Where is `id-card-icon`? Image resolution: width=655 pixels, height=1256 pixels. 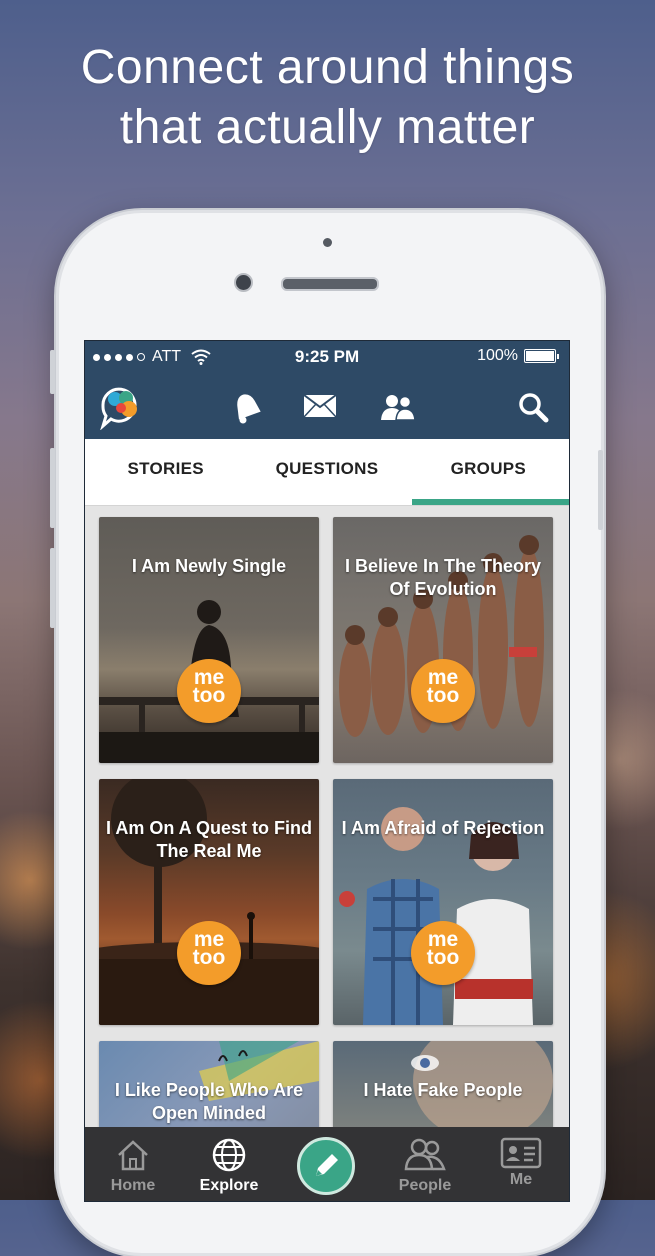 id-card-icon is located at coordinates (521, 1153).